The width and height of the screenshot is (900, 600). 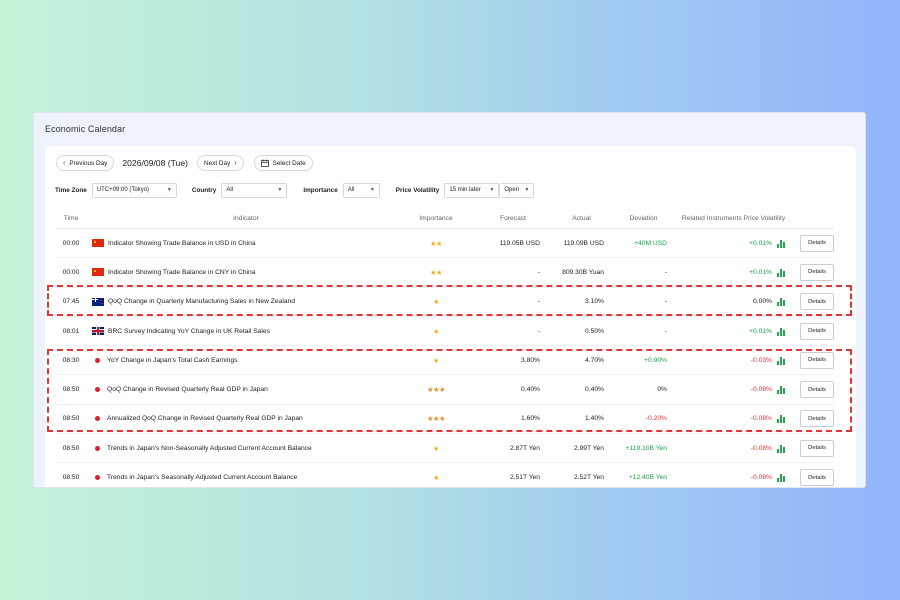 I want to click on volatility-mode-select: Open ▼, so click(x=517, y=190).